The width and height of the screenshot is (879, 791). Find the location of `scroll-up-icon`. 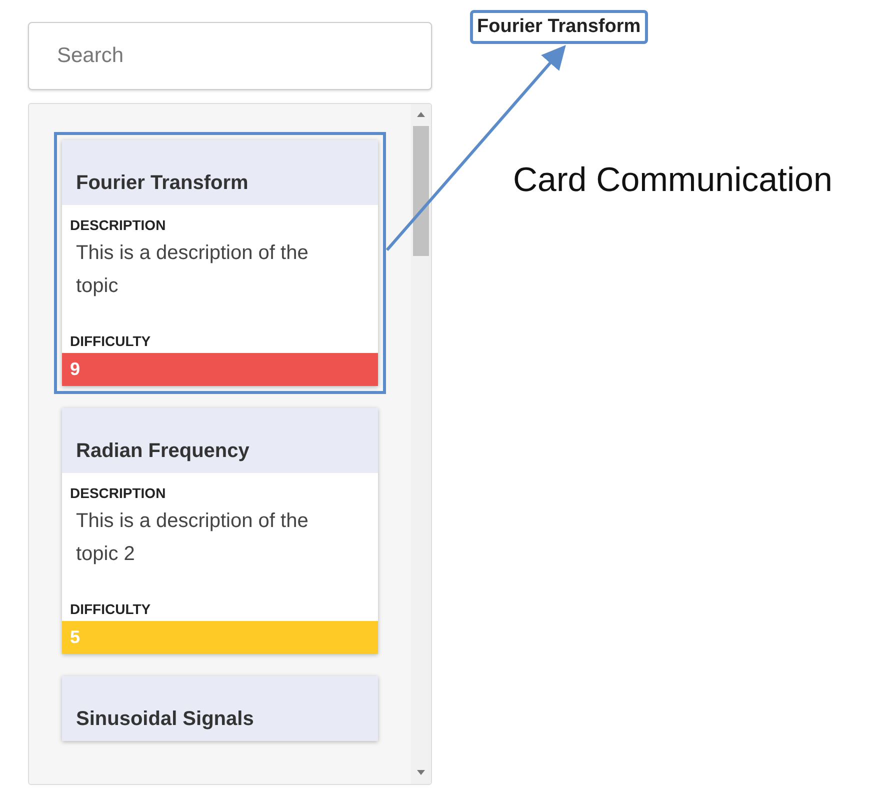

scroll-up-icon is located at coordinates (421, 114).